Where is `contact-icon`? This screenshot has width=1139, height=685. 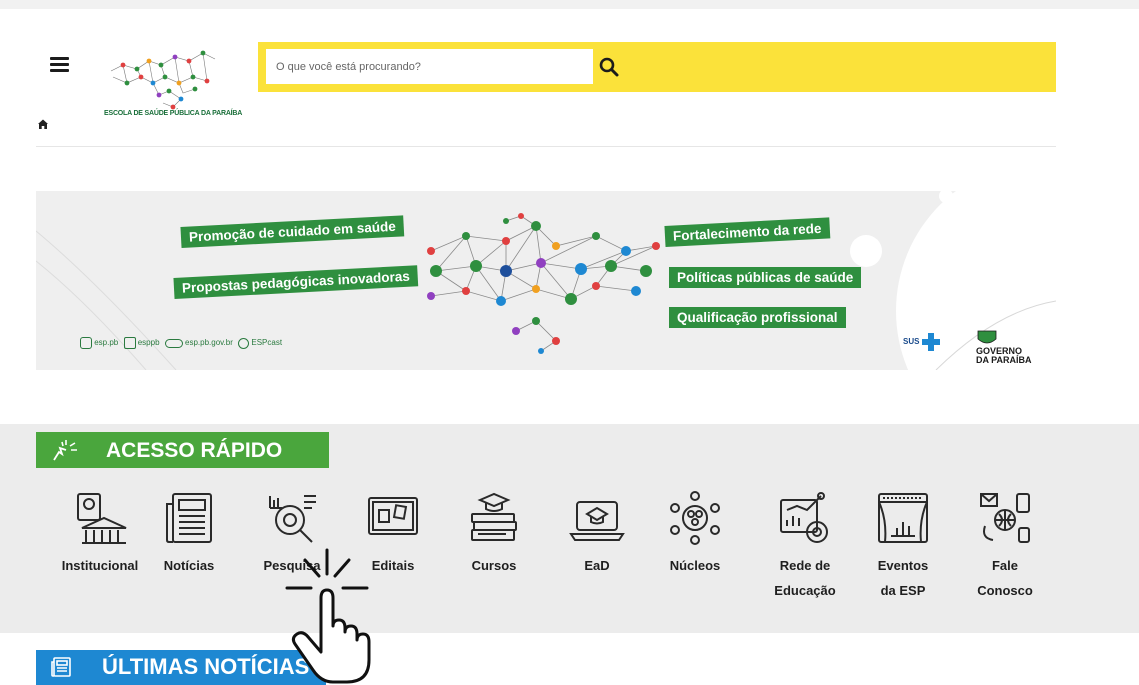
contact-icon is located at coordinates (1005, 518).